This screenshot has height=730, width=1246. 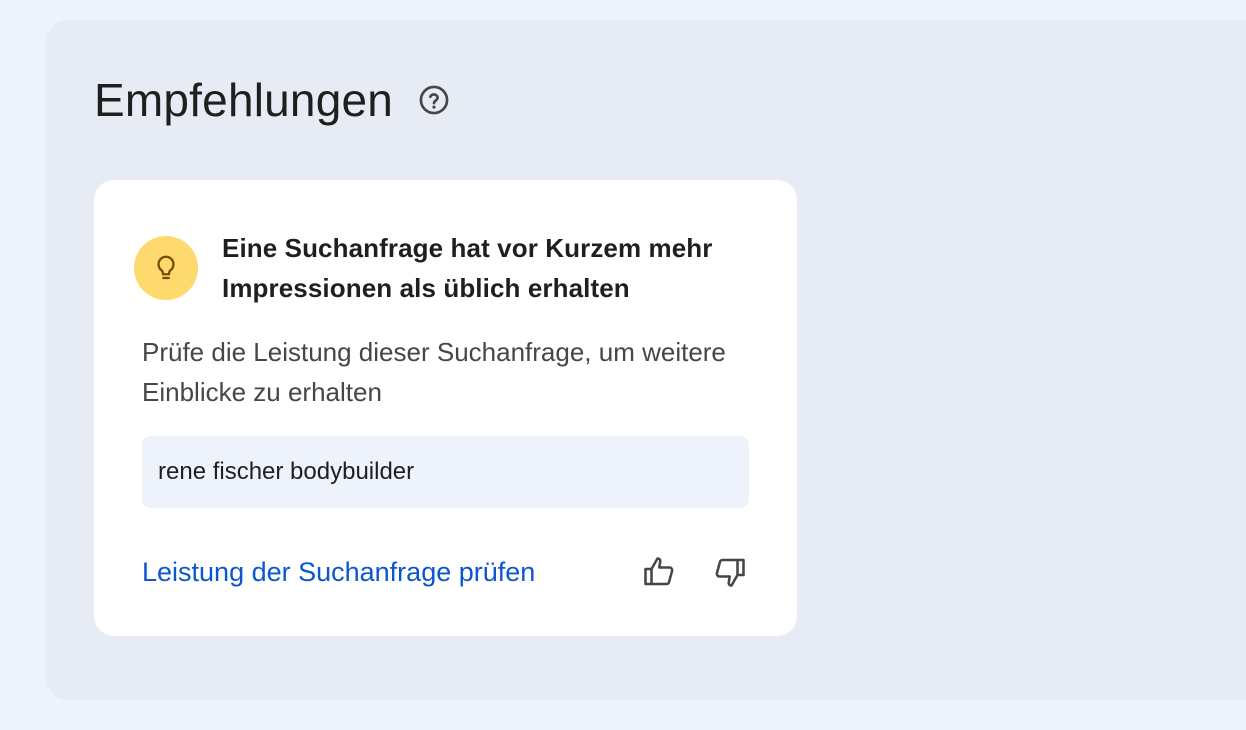 I want to click on thumb-down-button, so click(x=730, y=572).